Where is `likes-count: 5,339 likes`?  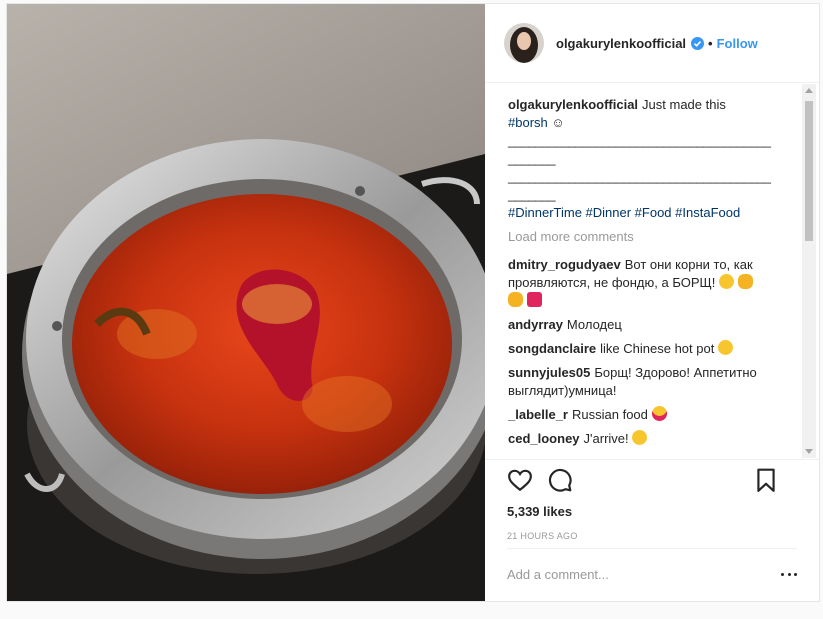 likes-count: 5,339 likes is located at coordinates (663, 511).